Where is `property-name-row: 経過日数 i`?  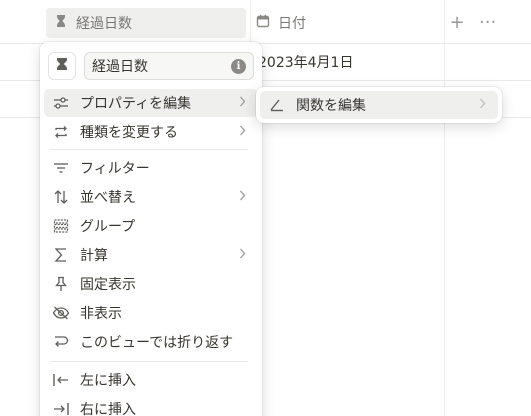 property-name-row: 経過日数 i is located at coordinates (151, 66).